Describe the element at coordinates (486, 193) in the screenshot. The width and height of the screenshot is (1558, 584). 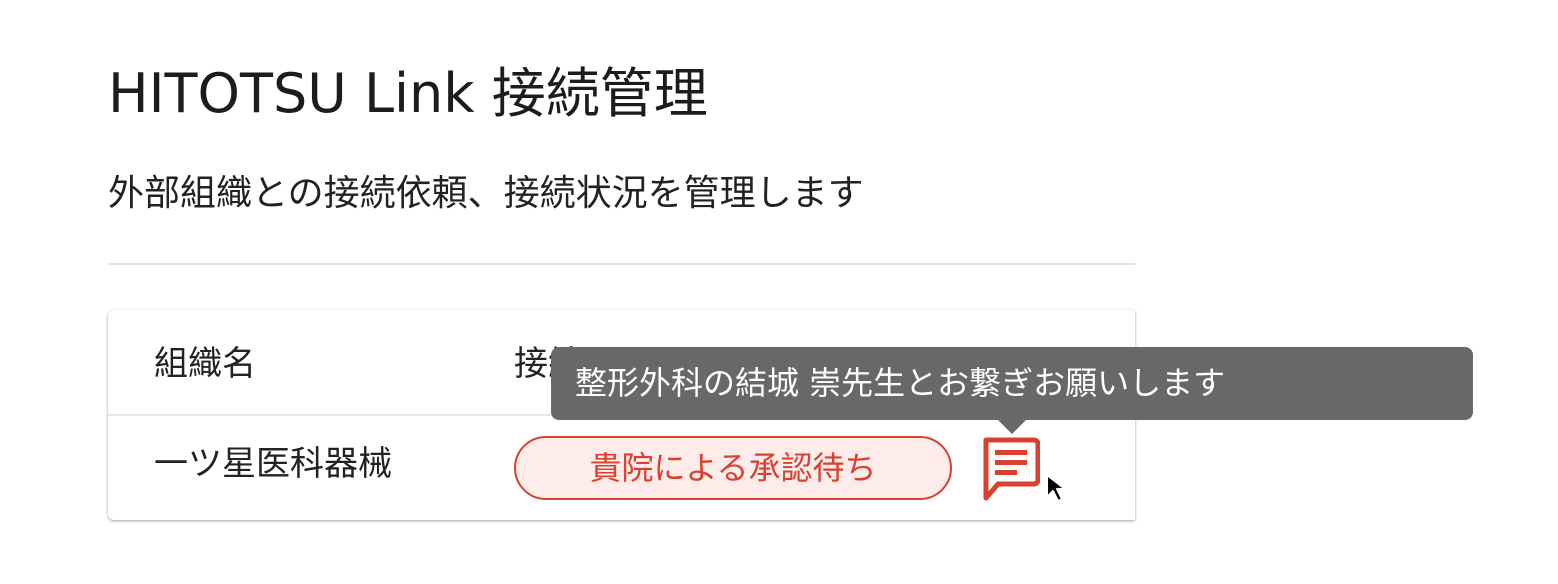
I see `page-subtitle: 外部組織との接続依頼、接続状況を管理します` at that location.